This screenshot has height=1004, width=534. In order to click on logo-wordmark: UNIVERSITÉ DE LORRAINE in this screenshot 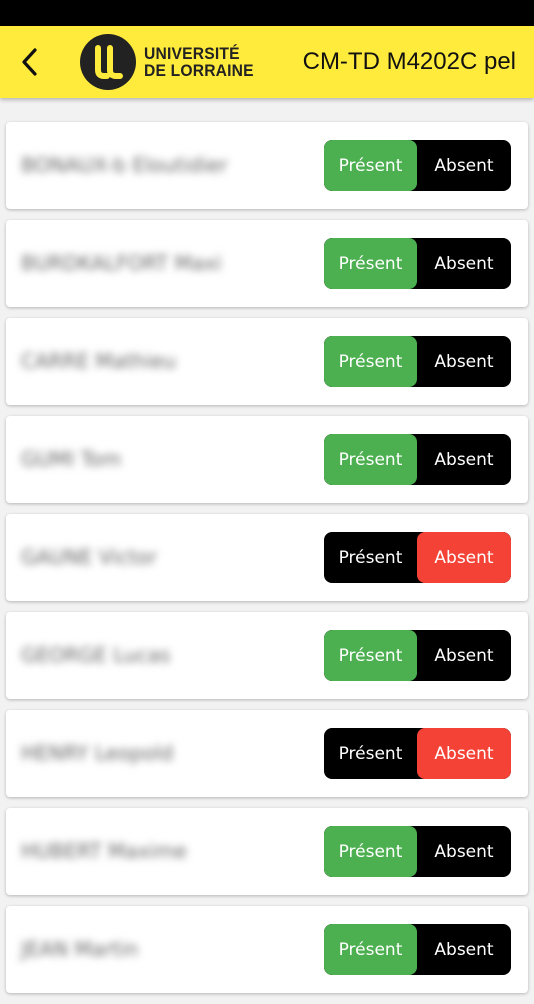, I will do `click(199, 62)`.